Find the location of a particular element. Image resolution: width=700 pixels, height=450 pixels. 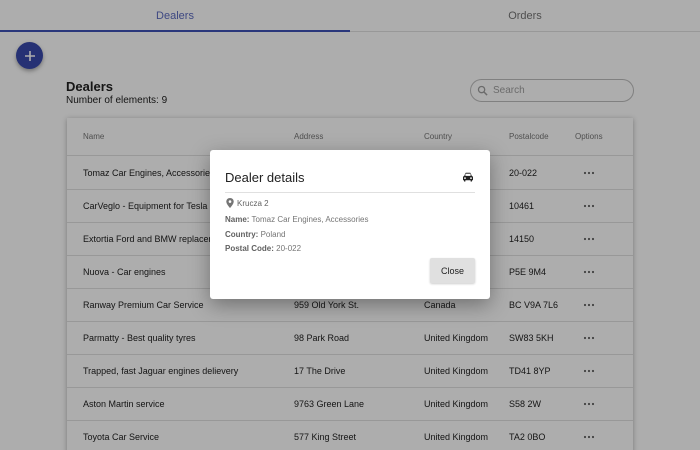

close-button: Close is located at coordinates (452, 270).